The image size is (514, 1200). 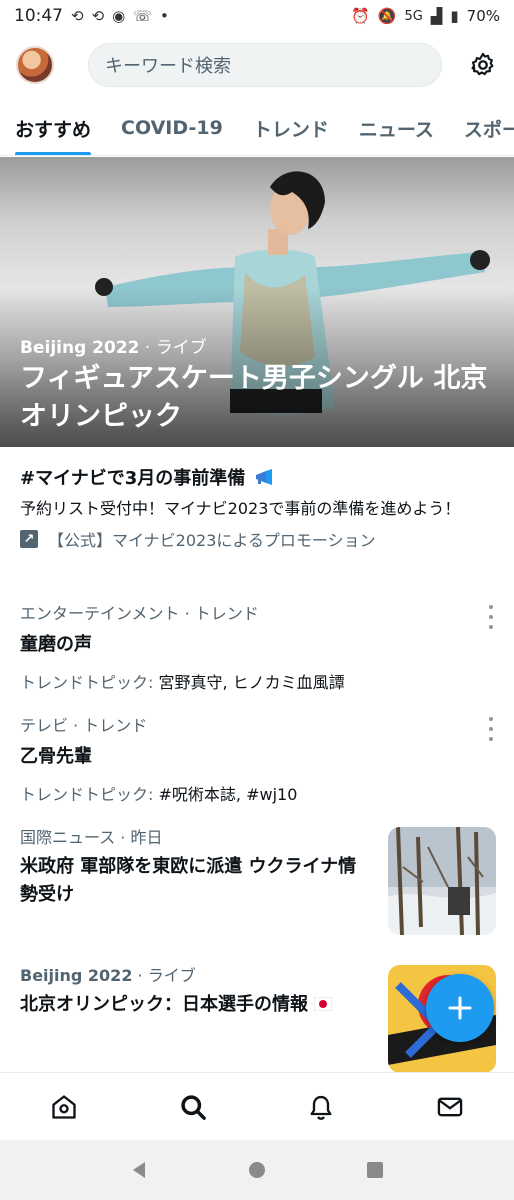 I want to click on trend-title: 乙骨先輩, so click(x=56, y=756).